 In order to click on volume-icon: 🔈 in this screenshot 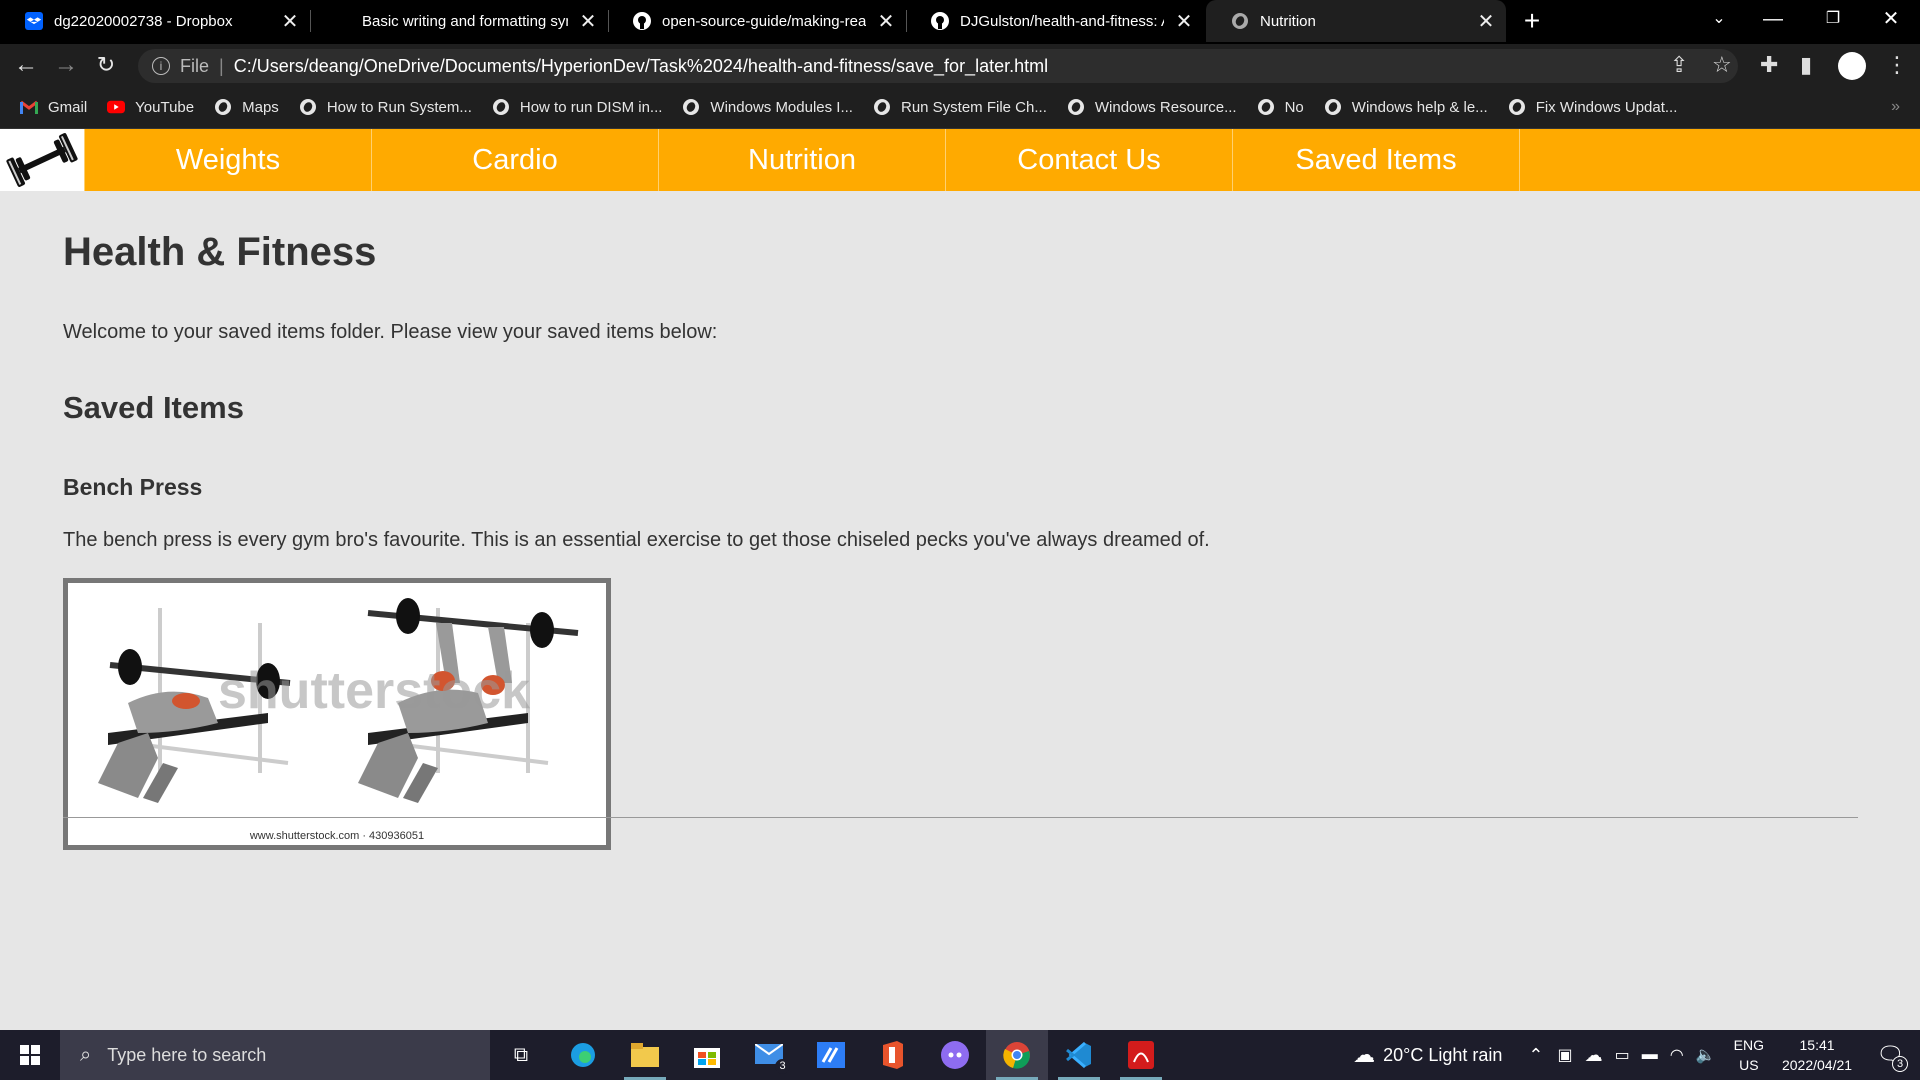, I will do `click(1706, 1055)`.